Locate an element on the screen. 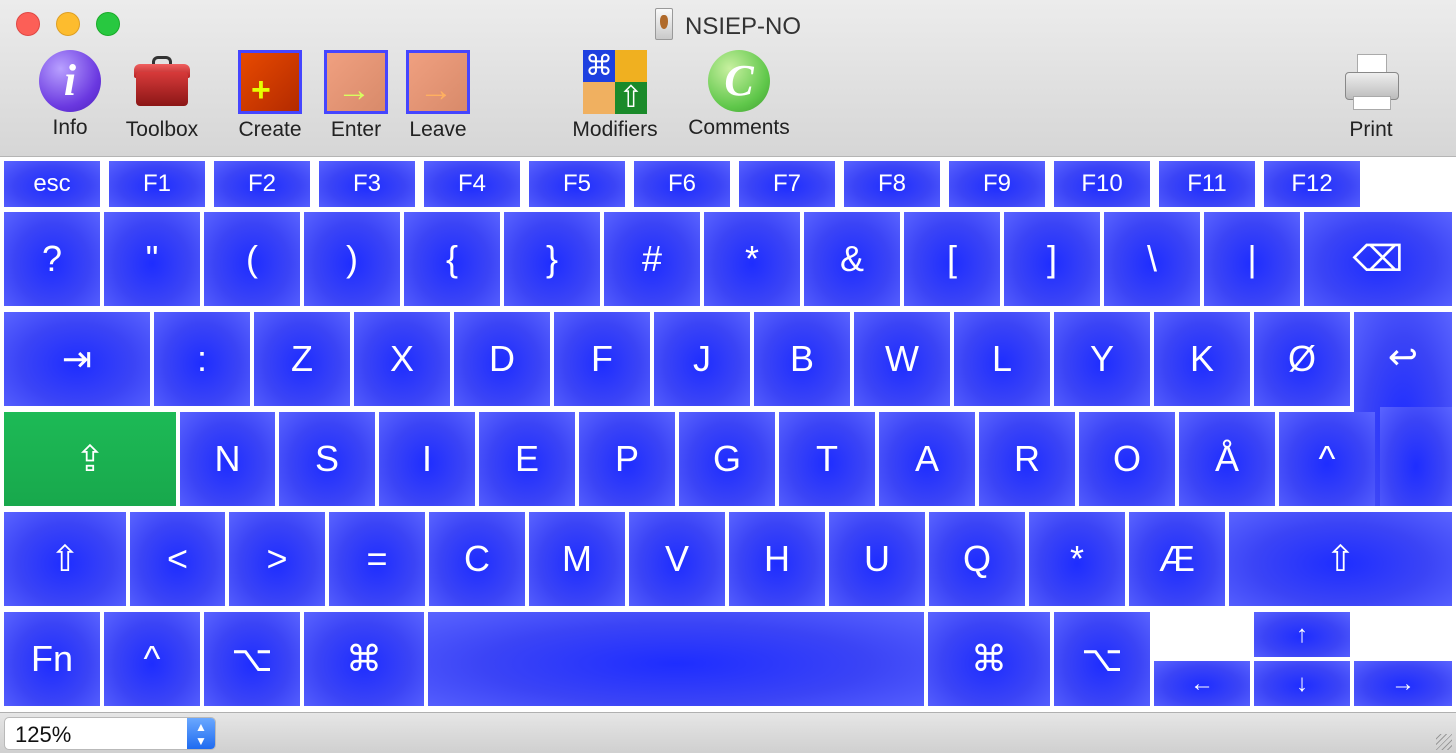 This screenshot has height=753, width=1456. key-n: N is located at coordinates (227, 459).